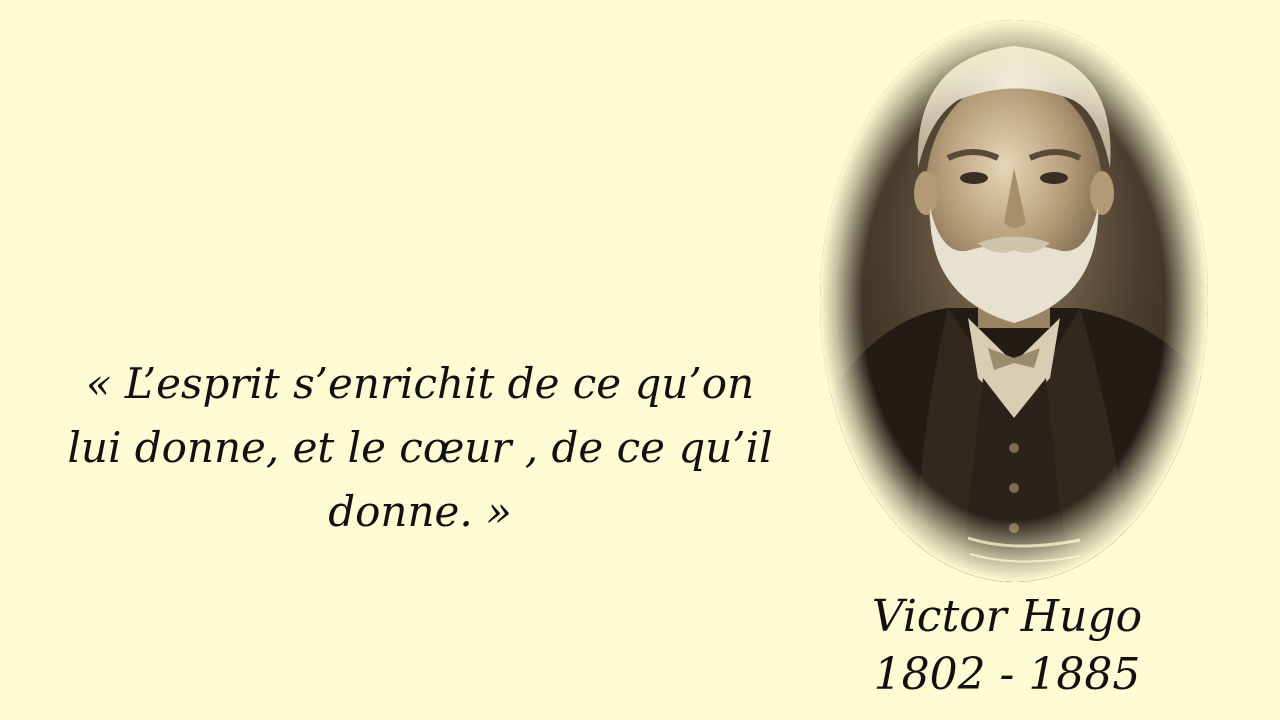 The height and width of the screenshot is (720, 1280). I want to click on quote-line-3: donne. », so click(420, 511).